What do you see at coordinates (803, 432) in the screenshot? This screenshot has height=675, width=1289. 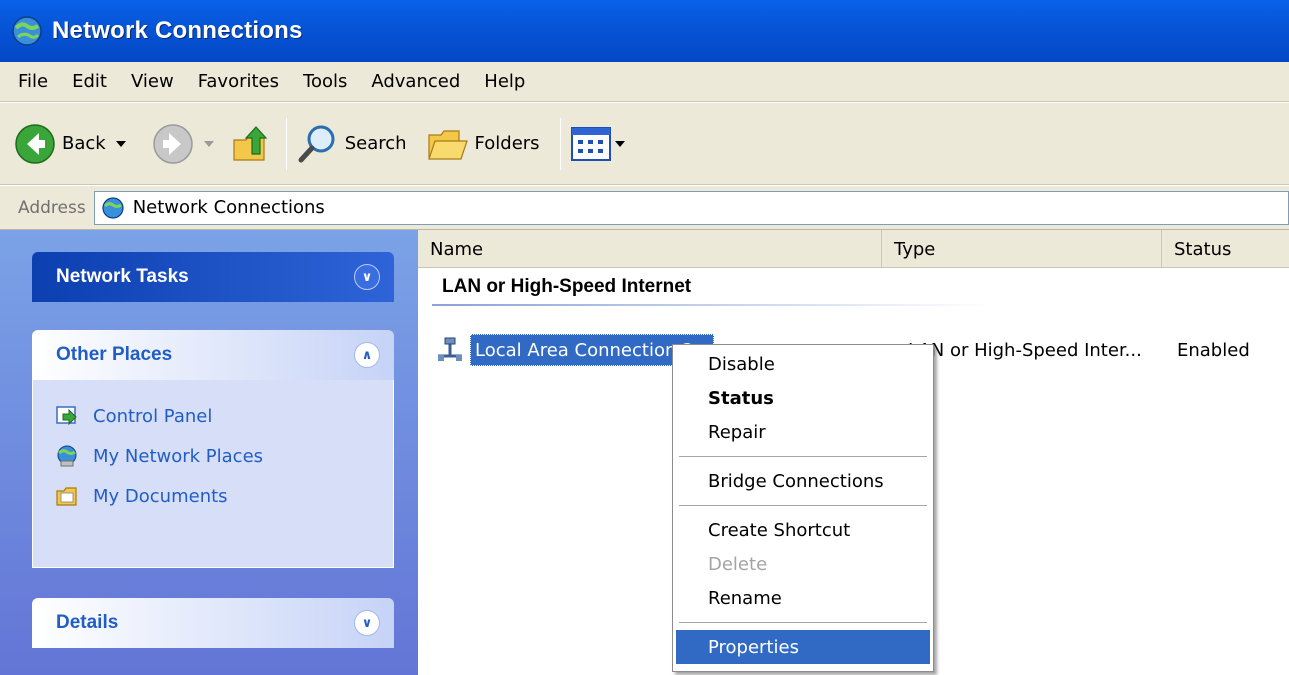 I see `menu-item-repair: Repair` at bounding box center [803, 432].